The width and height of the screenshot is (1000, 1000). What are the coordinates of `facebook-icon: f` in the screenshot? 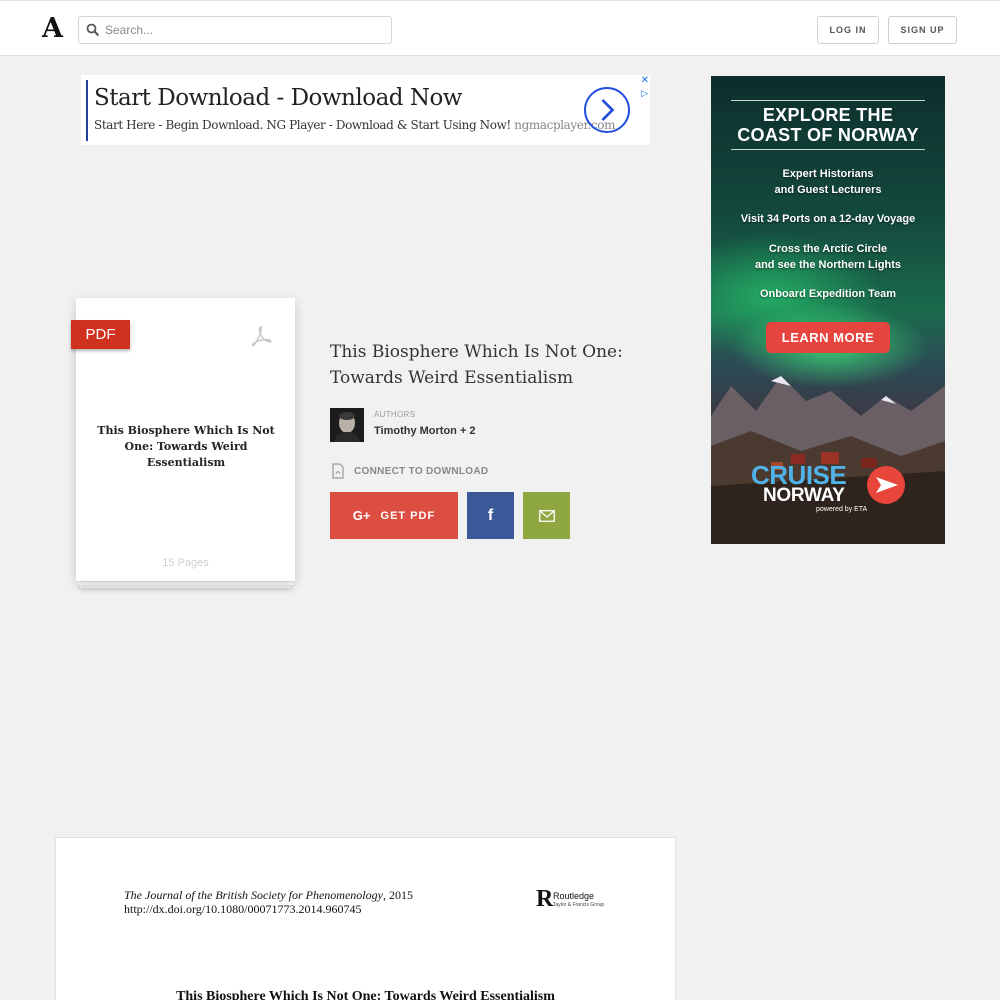 It's located at (490, 515).